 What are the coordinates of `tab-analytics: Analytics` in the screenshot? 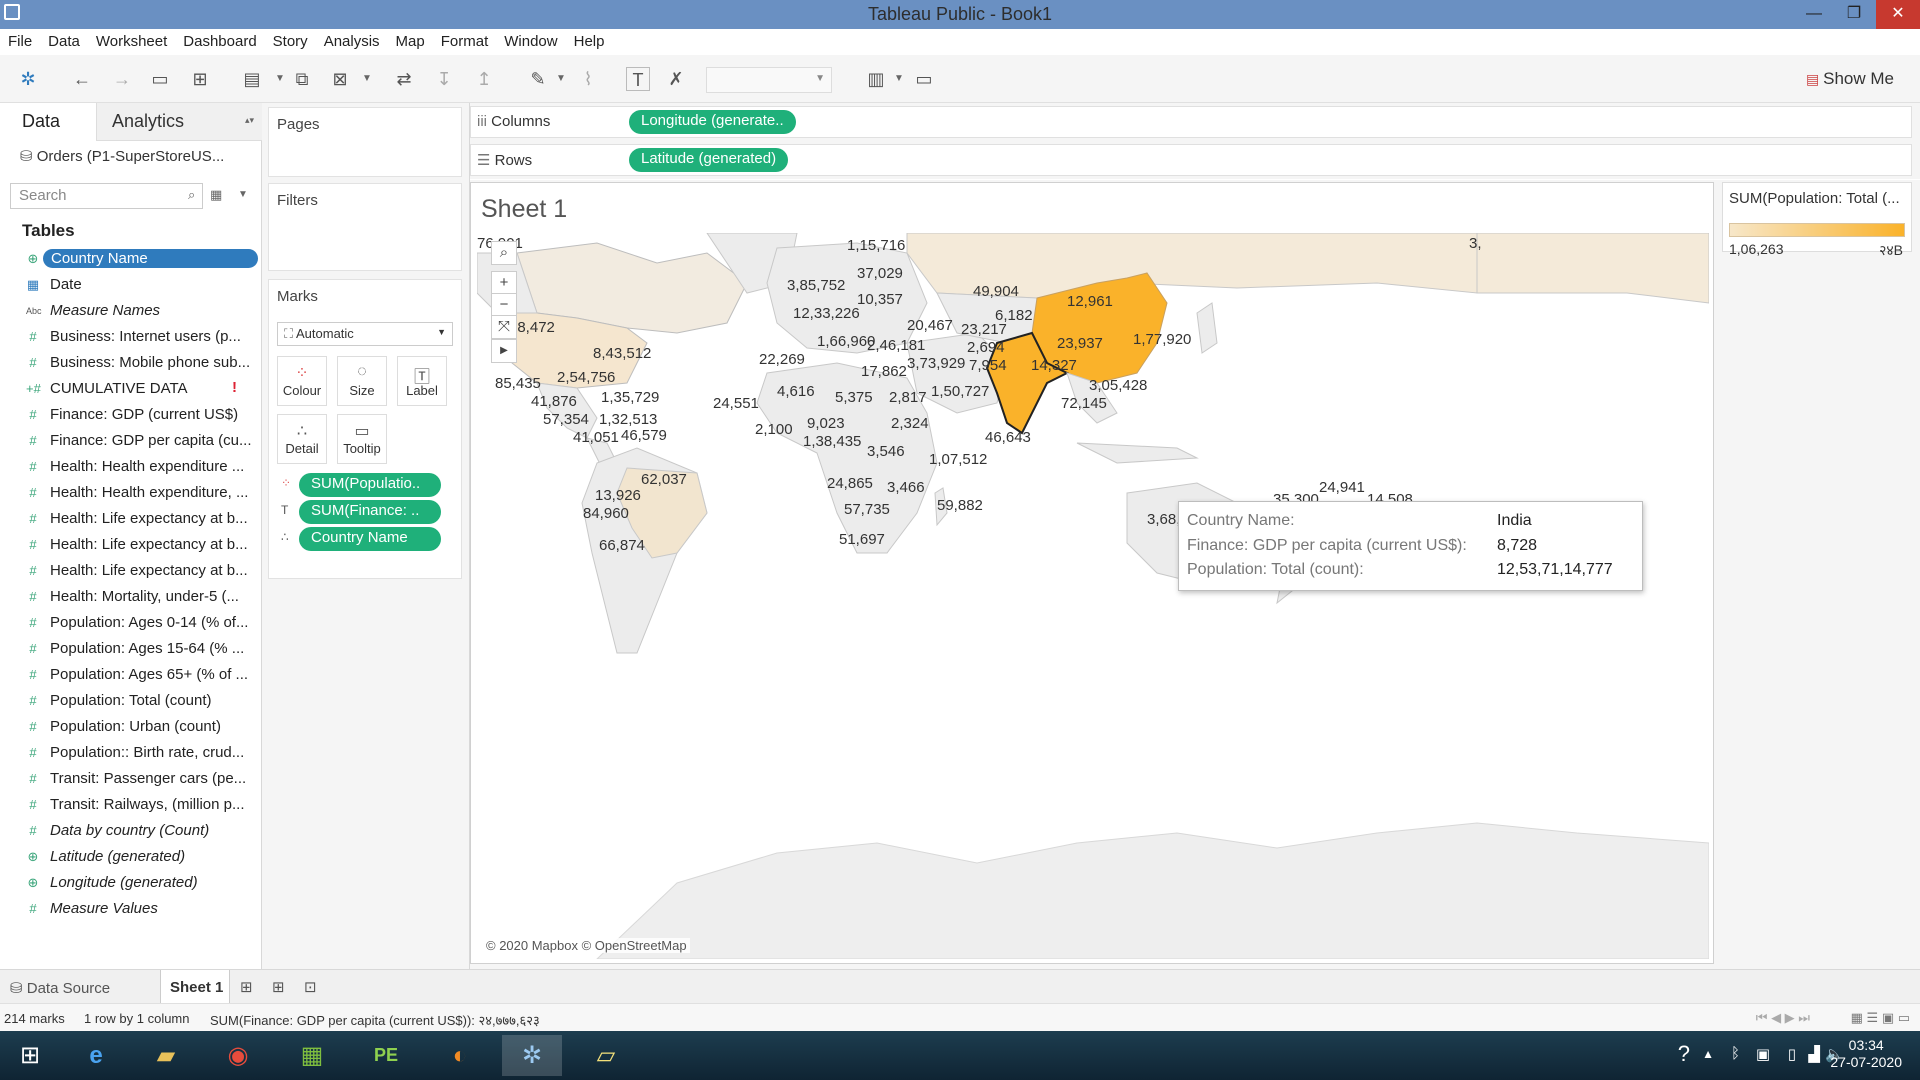 It's located at (148, 121).